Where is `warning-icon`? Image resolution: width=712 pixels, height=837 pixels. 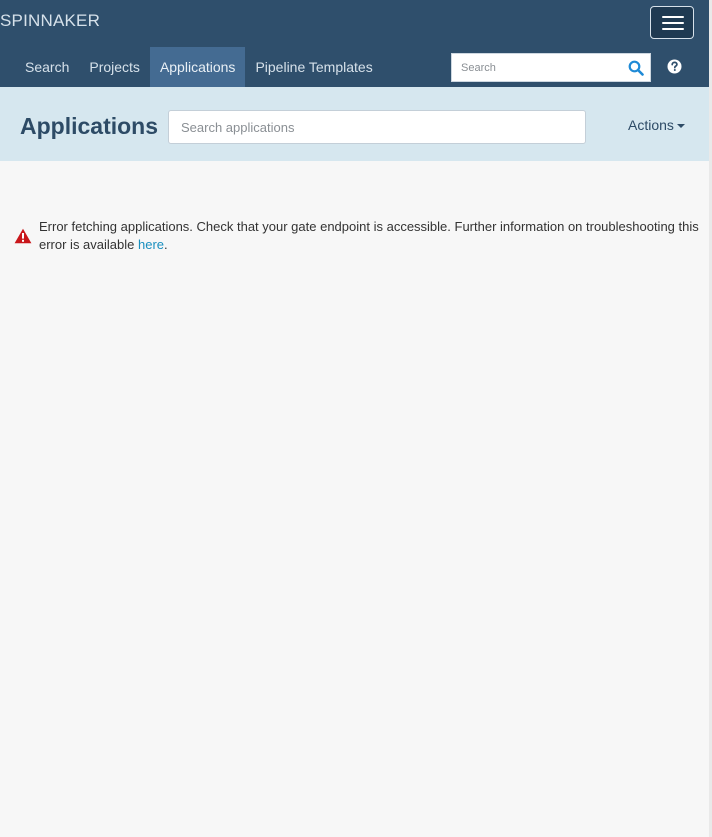
warning-icon is located at coordinates (23, 236).